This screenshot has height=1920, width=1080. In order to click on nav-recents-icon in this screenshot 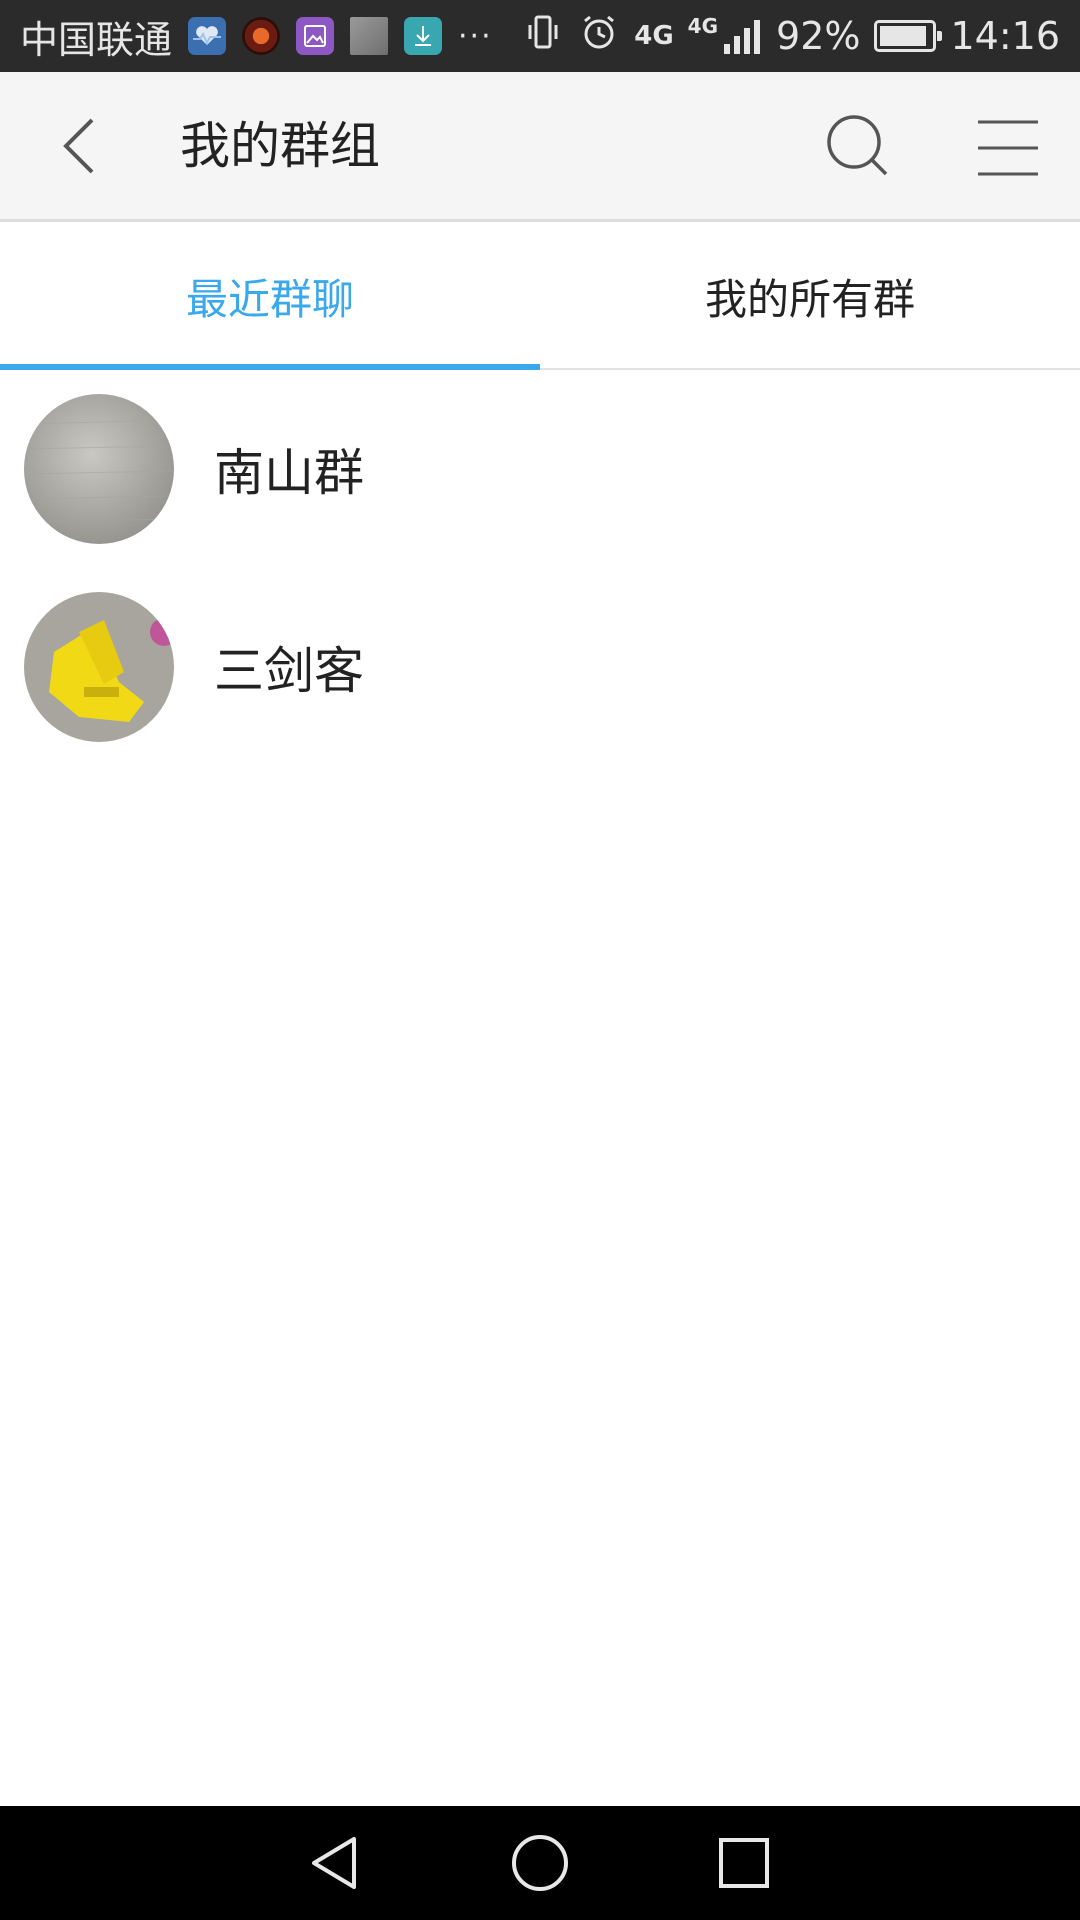, I will do `click(744, 1863)`.